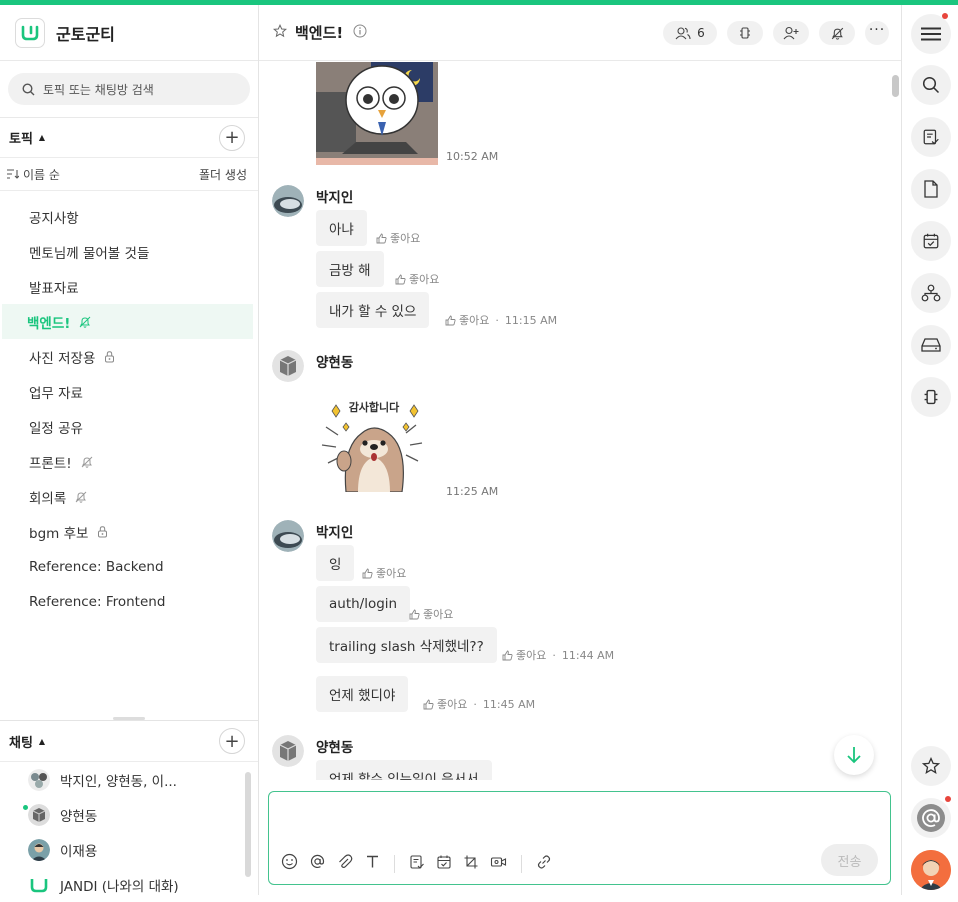 This screenshot has width=958, height=902. What do you see at coordinates (28, 88) in the screenshot?
I see `search-icon` at bounding box center [28, 88].